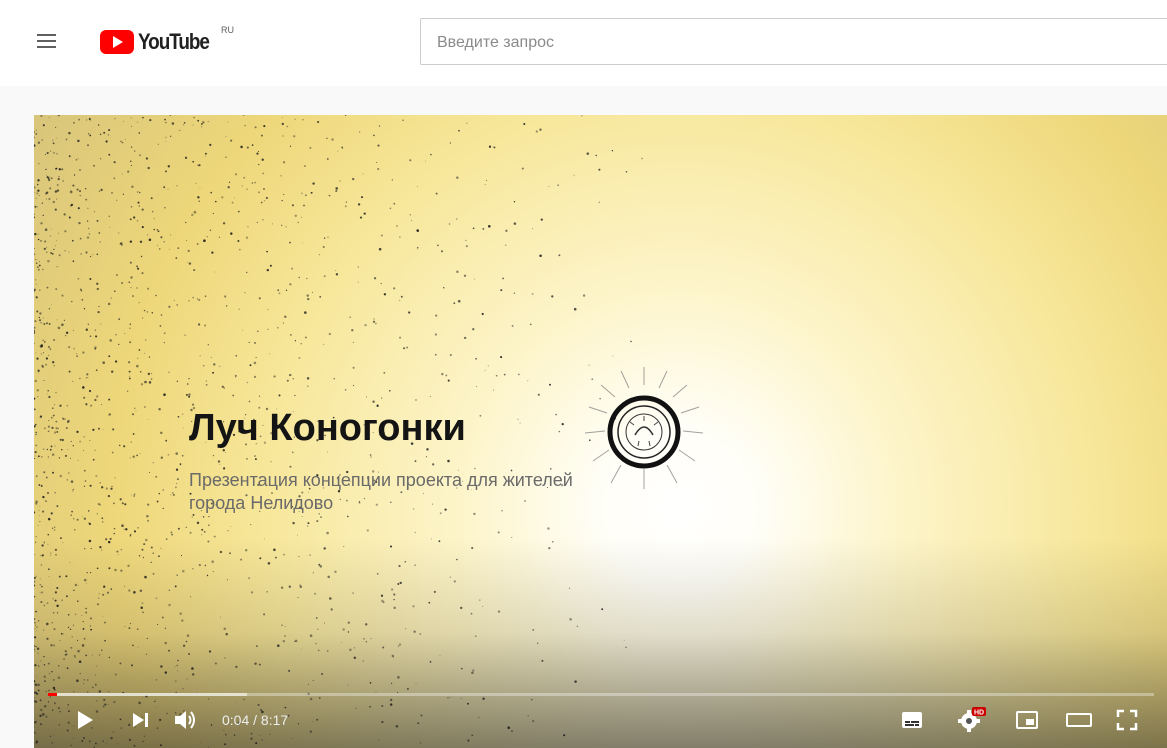  I want to click on search-input, so click(797, 42).